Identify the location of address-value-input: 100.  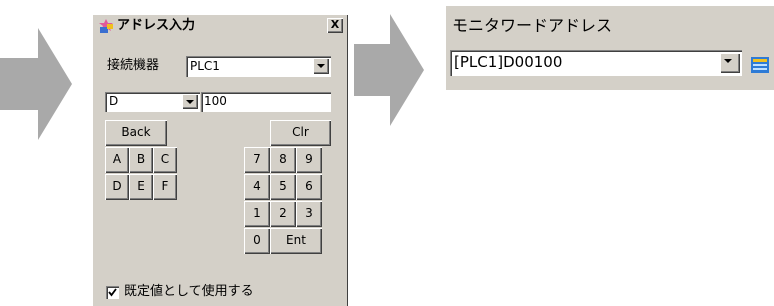
(266, 102).